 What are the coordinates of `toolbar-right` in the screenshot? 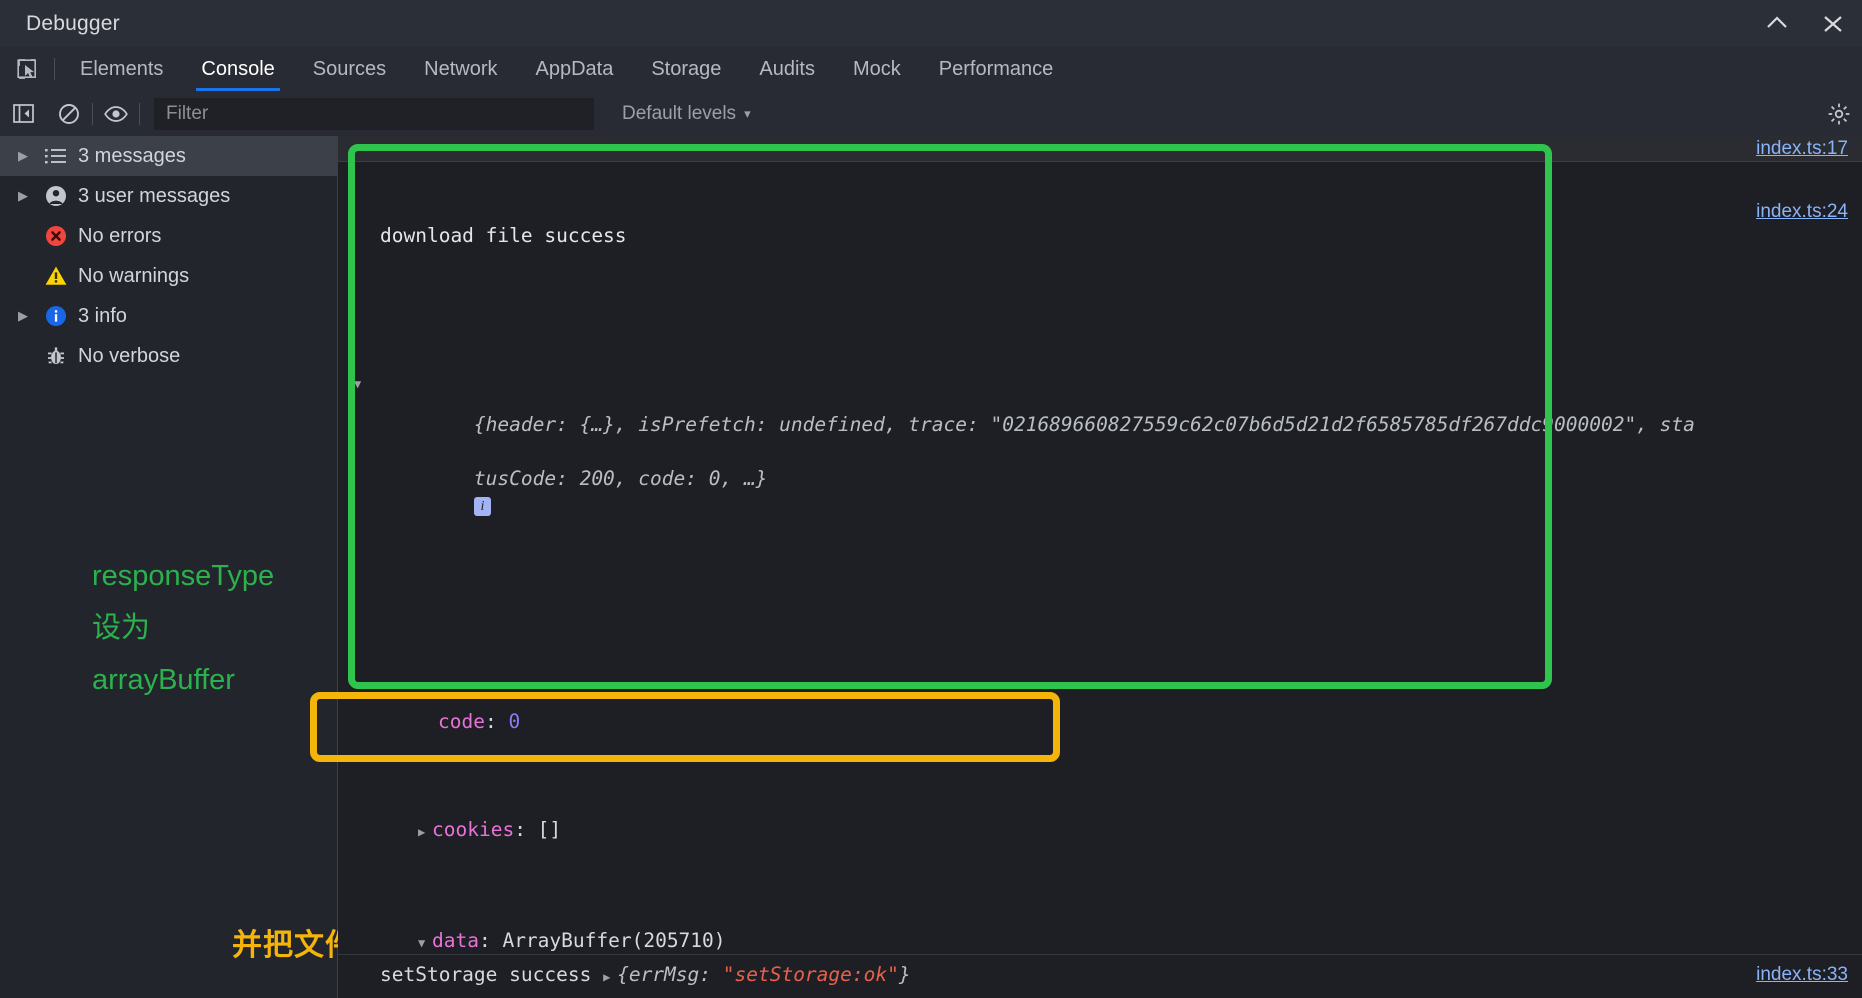 It's located at (1839, 113).